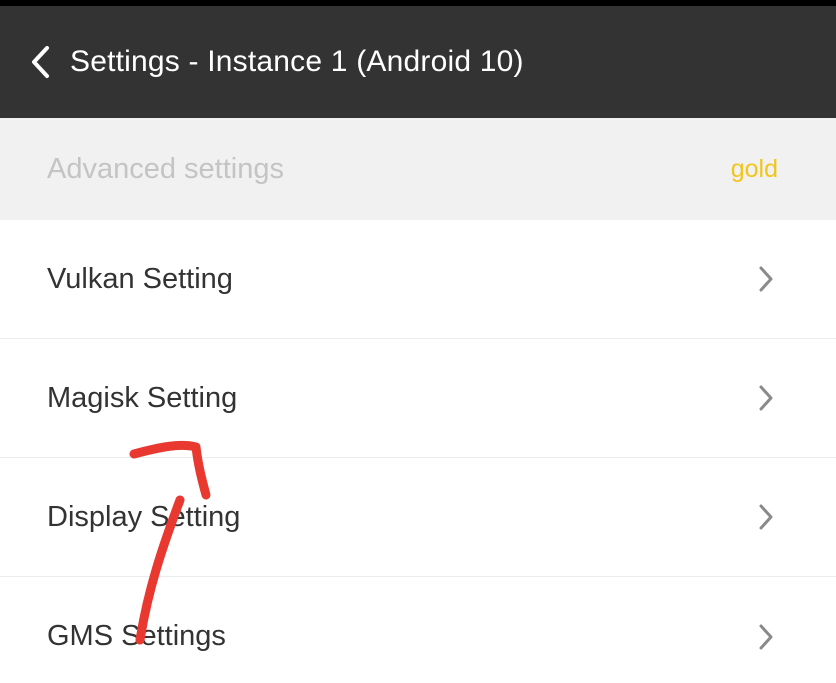 This screenshot has width=836, height=683. Describe the element at coordinates (144, 516) in the screenshot. I see `list-item-label: Display Setting` at that location.